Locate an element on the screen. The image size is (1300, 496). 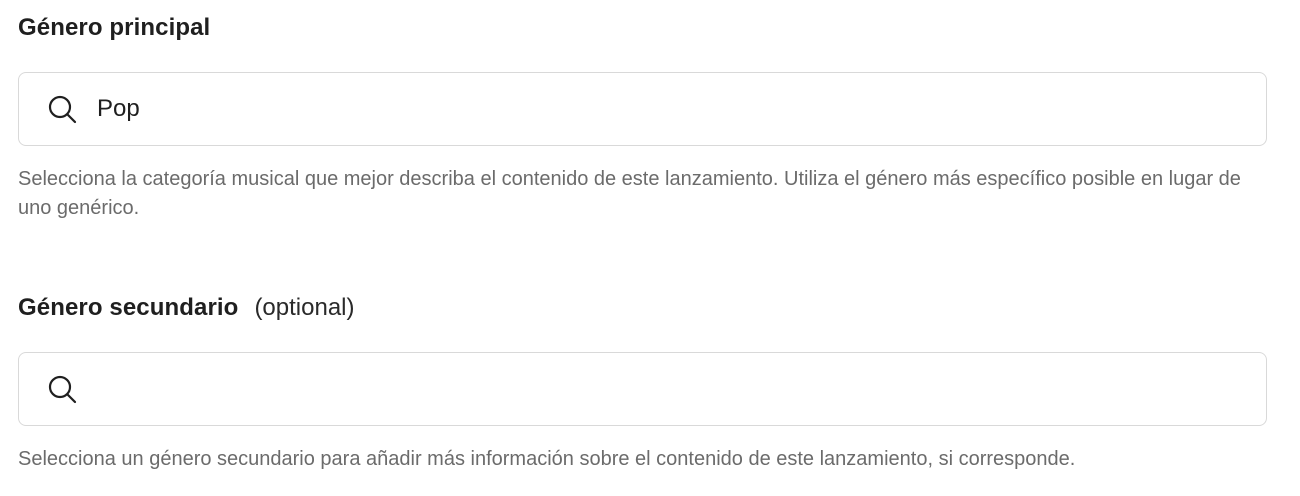
primary-genre-label-row: Género principal is located at coordinates (642, 28).